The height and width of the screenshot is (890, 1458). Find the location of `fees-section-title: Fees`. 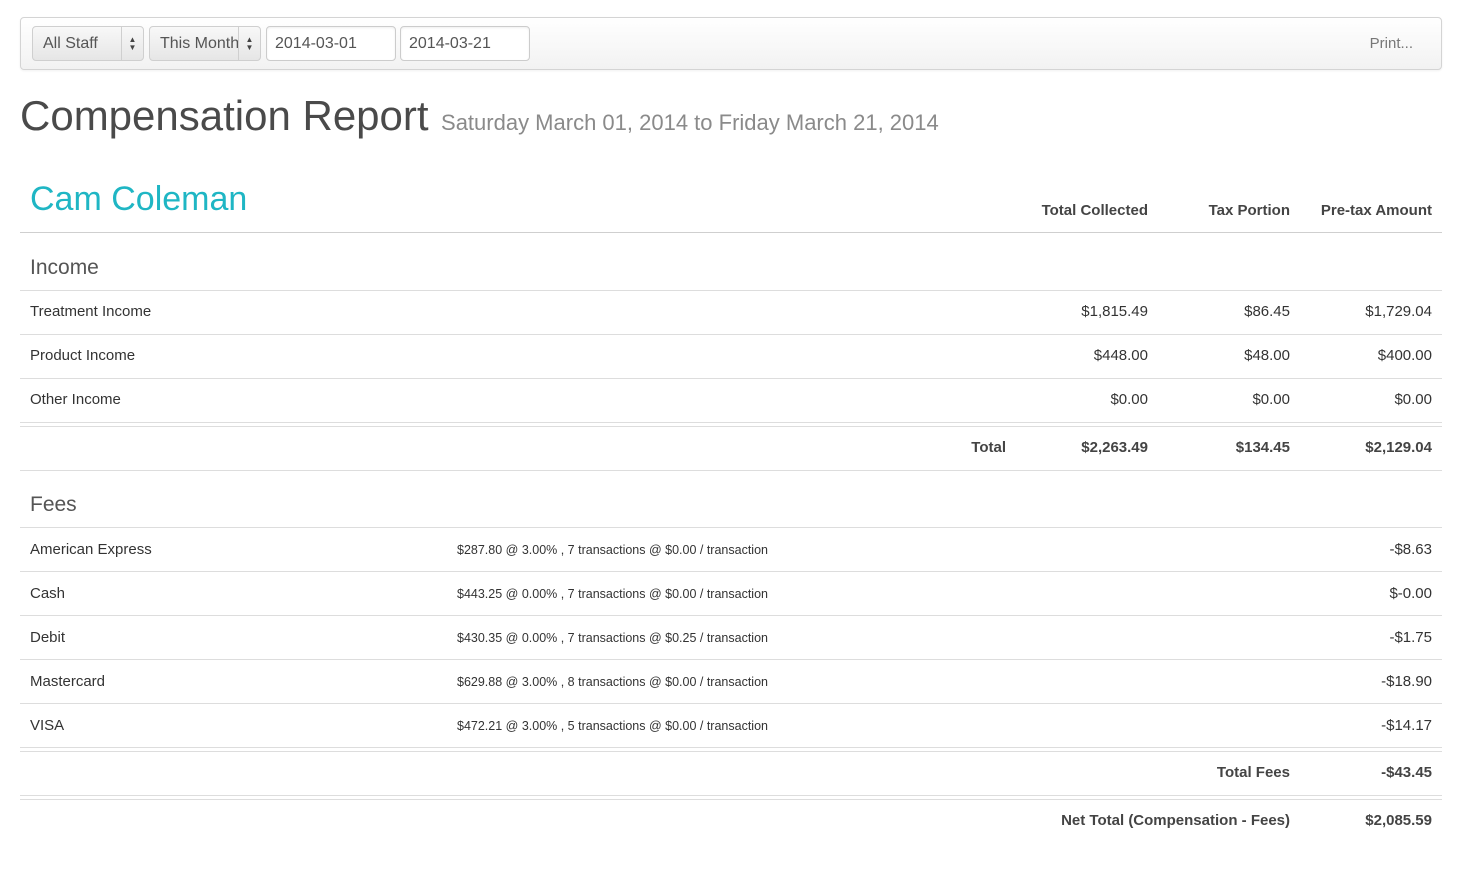

fees-section-title: Fees is located at coordinates (53, 504).